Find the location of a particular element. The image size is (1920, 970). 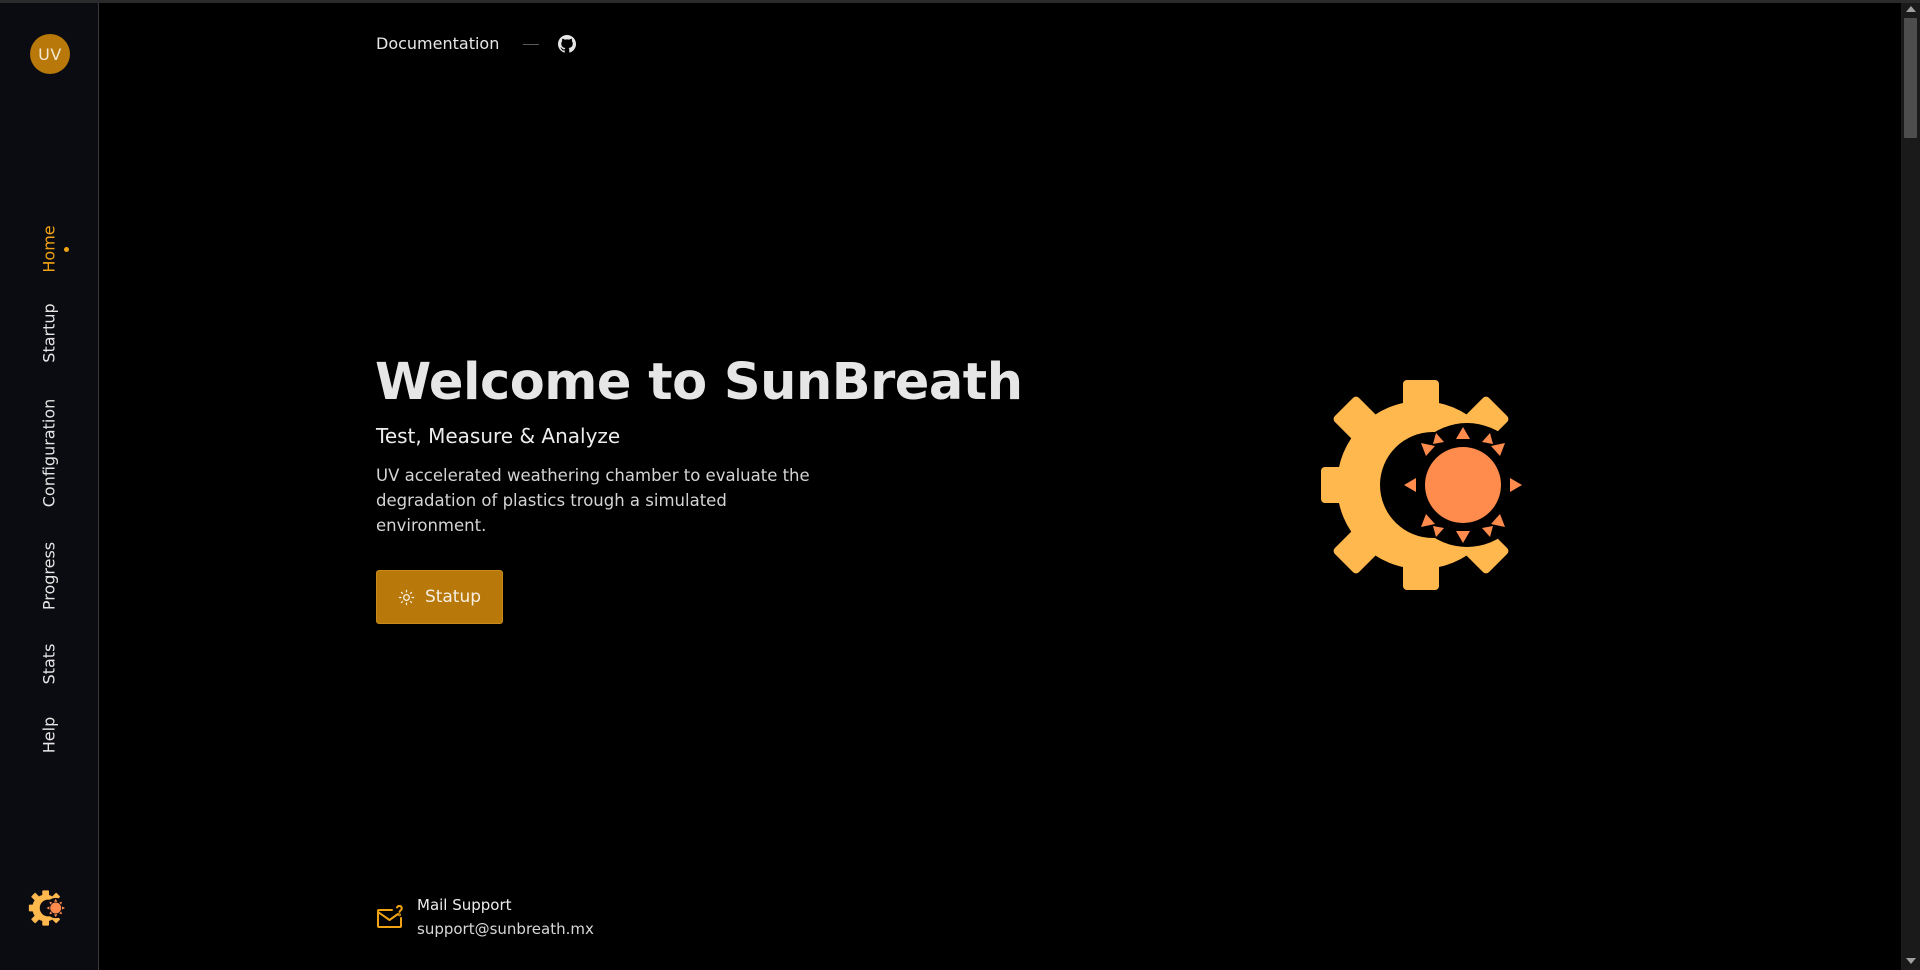

documentation-link: Documentation is located at coordinates (437, 43).